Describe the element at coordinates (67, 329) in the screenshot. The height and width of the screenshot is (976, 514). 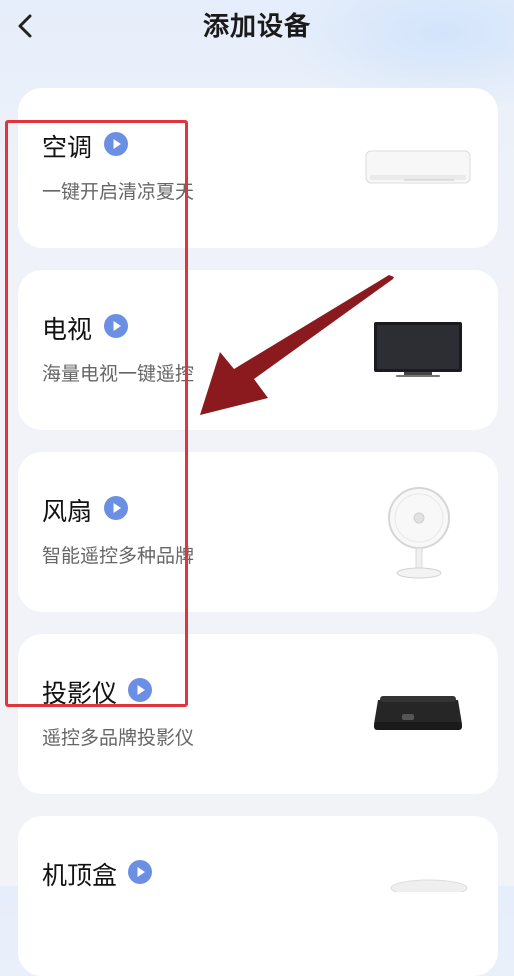
I see `device-name: 电视` at that location.